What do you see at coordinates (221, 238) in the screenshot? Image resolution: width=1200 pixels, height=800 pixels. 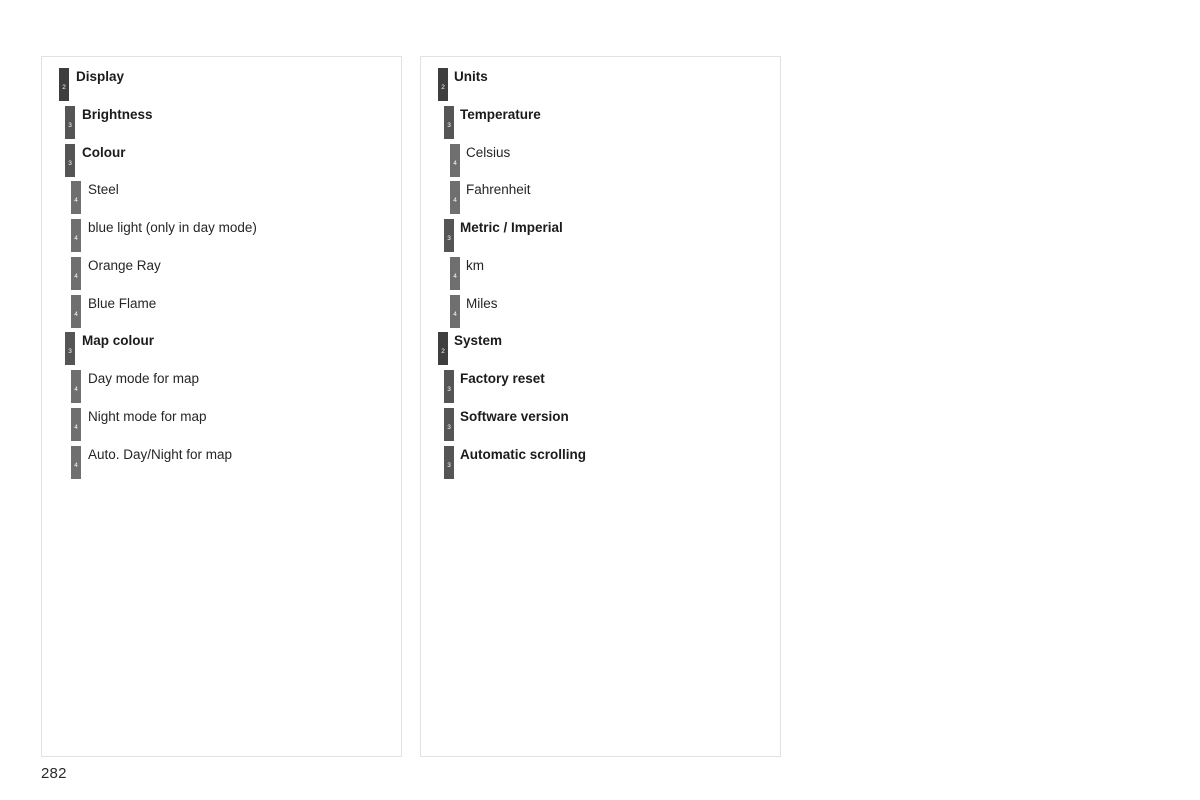 I see `index-entry: 4 blue light (only in day mode)` at bounding box center [221, 238].